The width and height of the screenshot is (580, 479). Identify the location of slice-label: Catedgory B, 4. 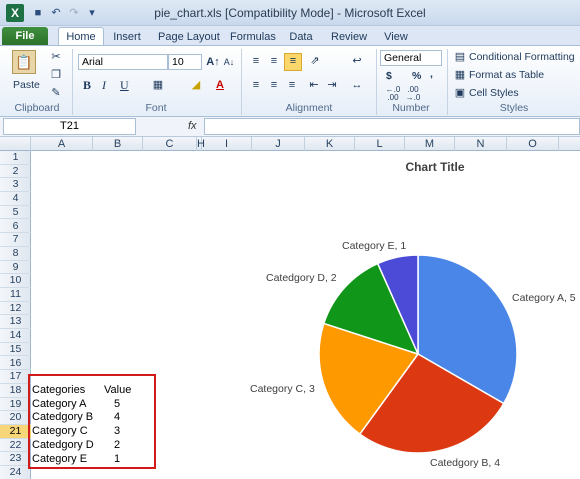
(465, 463).